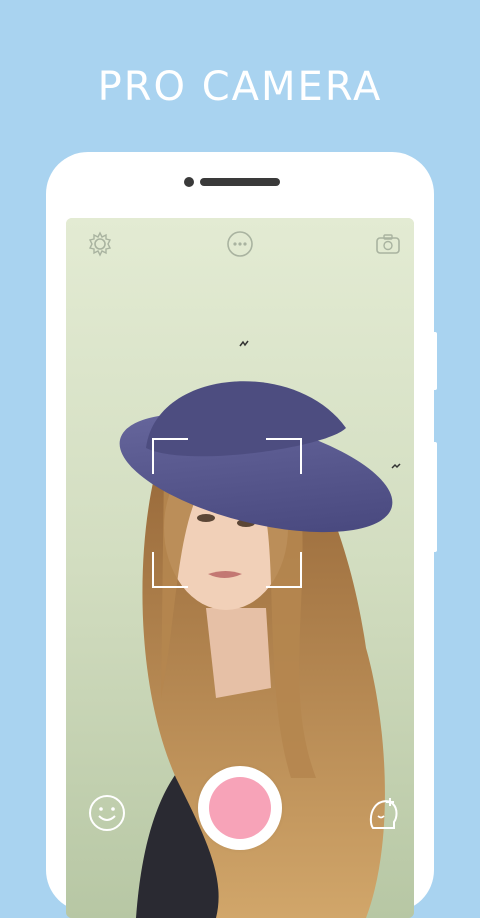 The height and width of the screenshot is (918, 480). I want to click on phone-speaker, so click(240, 182).